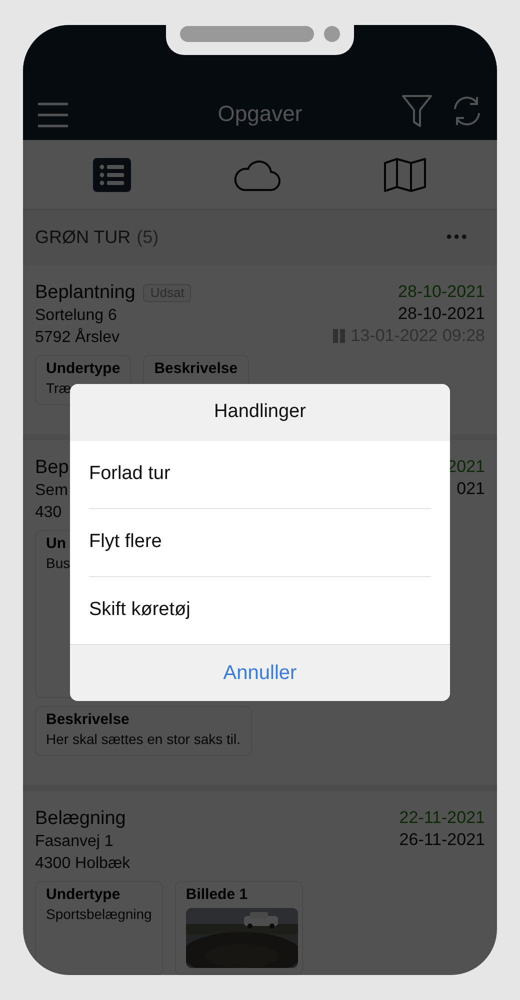 The image size is (520, 1000). Describe the element at coordinates (49, 513) in the screenshot. I see `task-city: 430` at that location.